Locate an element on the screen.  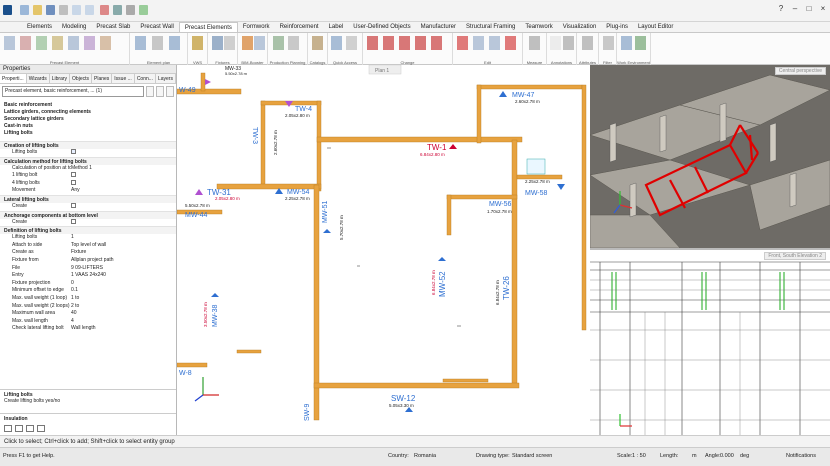
3d-viewport: Central perspective is located at coordinates (710, 156).